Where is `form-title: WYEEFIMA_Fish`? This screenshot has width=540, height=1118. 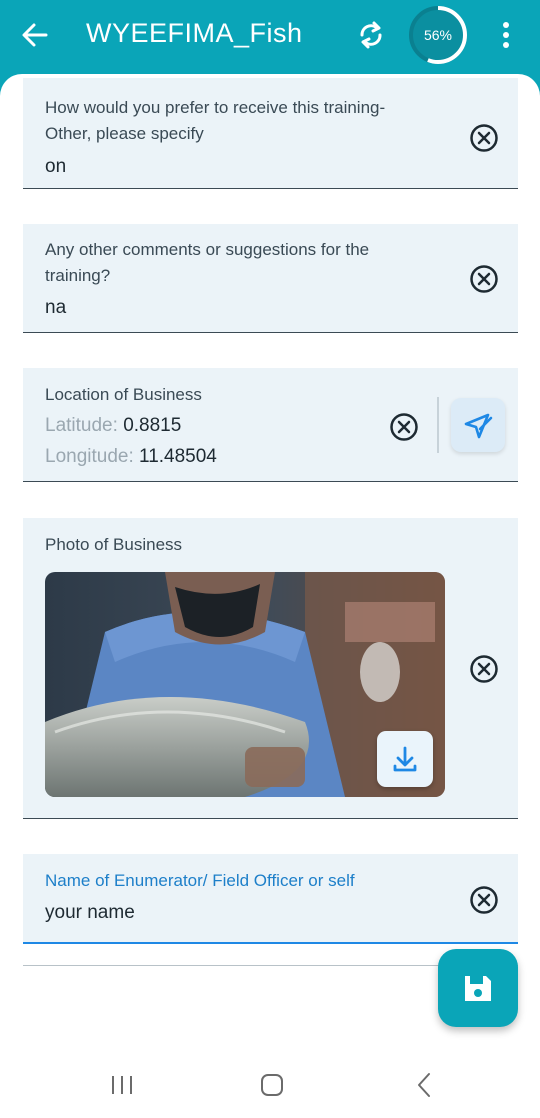 form-title: WYEEFIMA_Fish is located at coordinates (194, 33).